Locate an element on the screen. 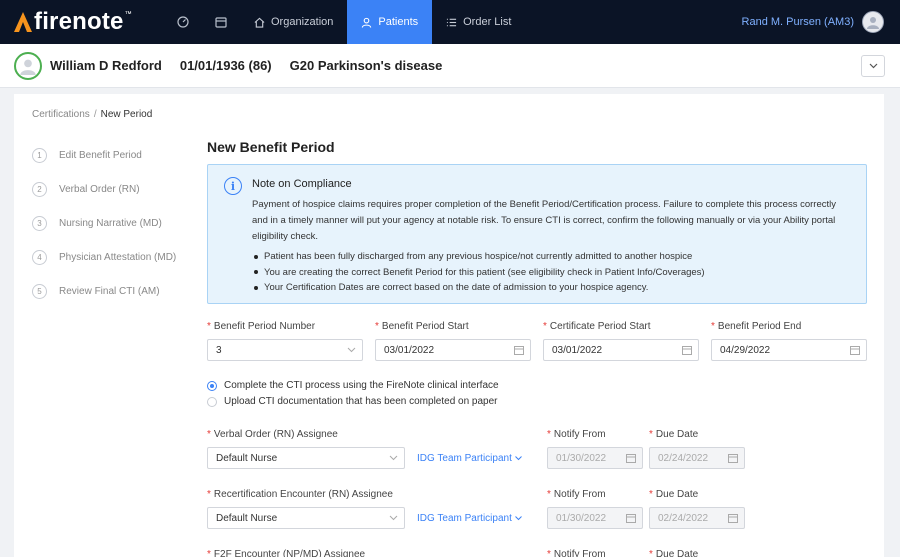  step-review-final-cti: 5 Review Final CTI (AM) is located at coordinates (104, 291).